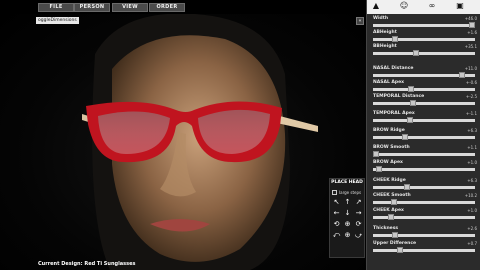 The image size is (480, 270). Describe the element at coordinates (358, 213) in the screenshot. I see `move-right-button: →` at that location.